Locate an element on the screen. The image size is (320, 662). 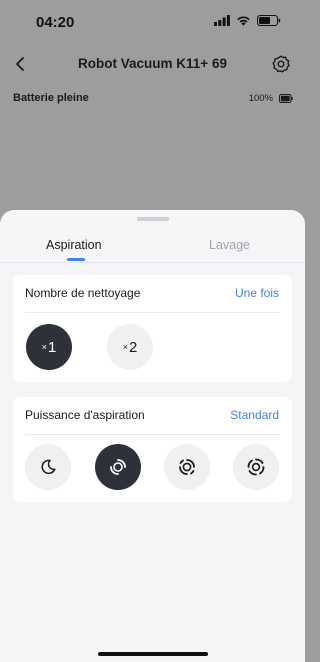
moon-icon is located at coordinates (48, 467).